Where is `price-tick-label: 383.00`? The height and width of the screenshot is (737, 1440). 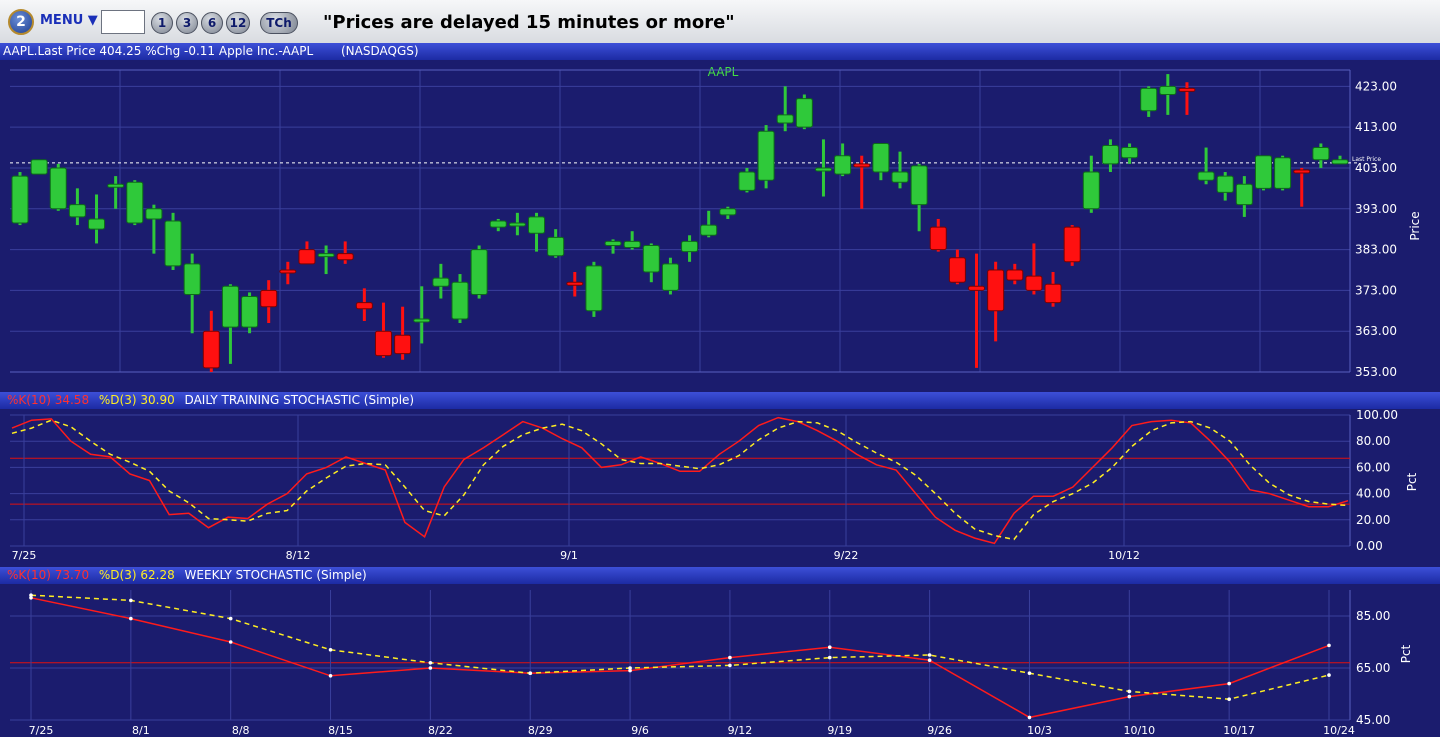
price-tick-label: 383.00 is located at coordinates (1376, 250).